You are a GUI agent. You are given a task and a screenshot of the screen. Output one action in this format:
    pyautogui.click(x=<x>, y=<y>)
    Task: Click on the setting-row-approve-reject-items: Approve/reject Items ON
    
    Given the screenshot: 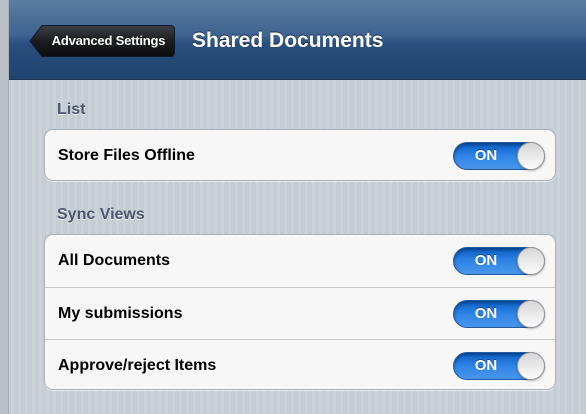 What is the action you would take?
    pyautogui.click(x=300, y=364)
    